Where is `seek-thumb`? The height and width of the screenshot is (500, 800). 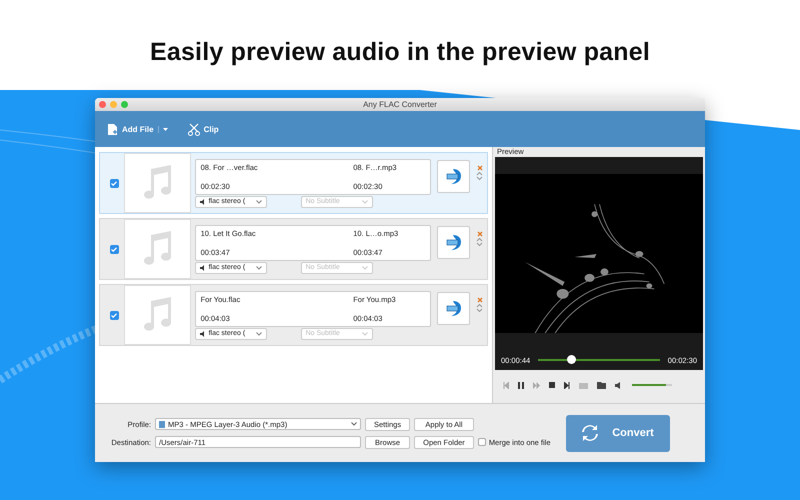
seek-thumb is located at coordinates (571, 359).